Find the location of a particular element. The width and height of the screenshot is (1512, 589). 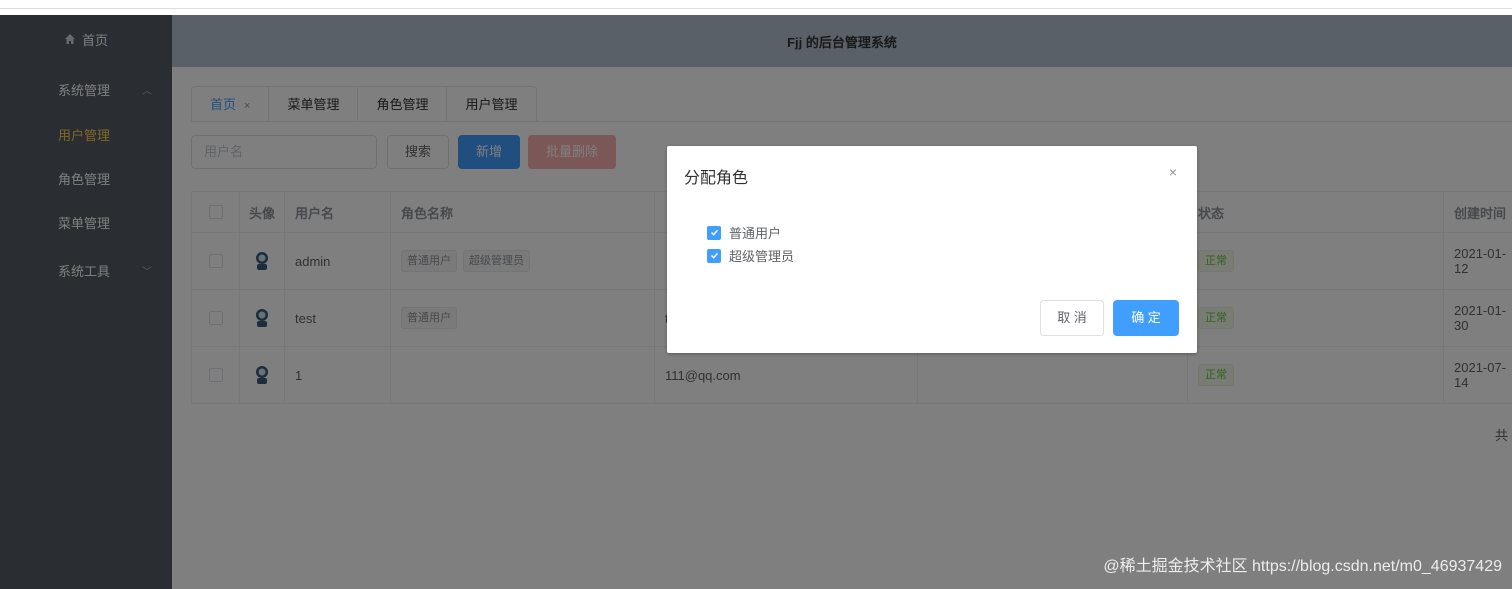

dialog-title: 分配角色 is located at coordinates (716, 178).